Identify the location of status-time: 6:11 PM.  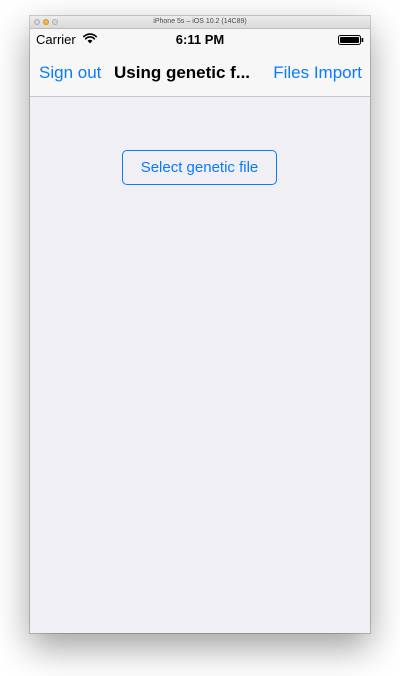
(200, 39).